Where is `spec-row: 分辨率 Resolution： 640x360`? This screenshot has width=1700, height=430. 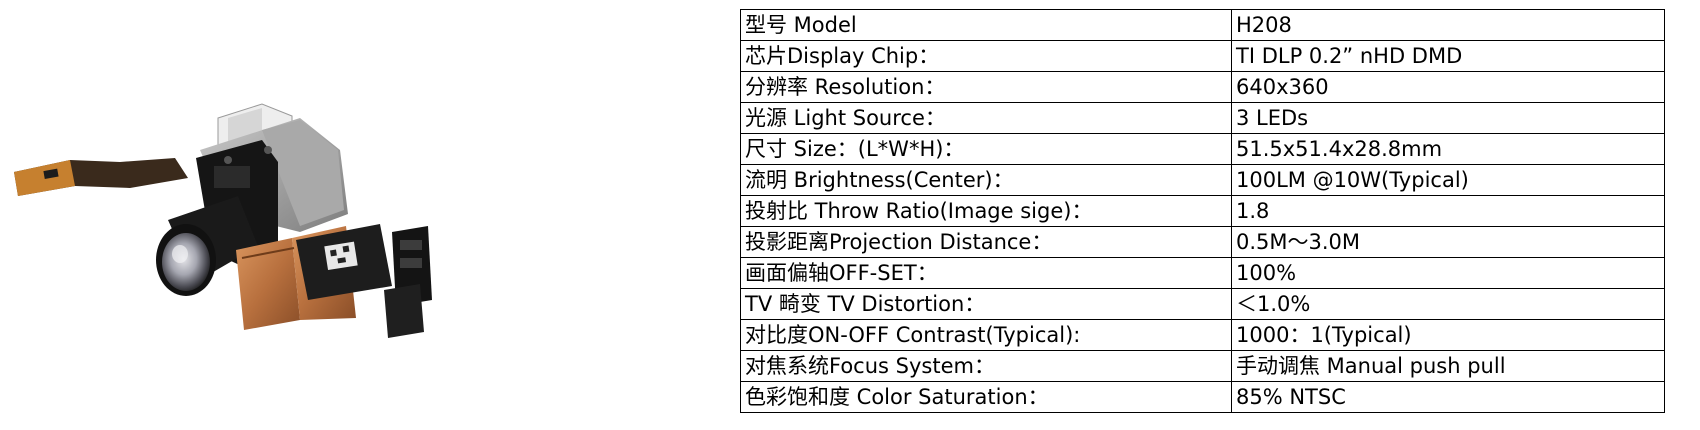 spec-row: 分辨率 Resolution： 640x360 is located at coordinates (1202, 87).